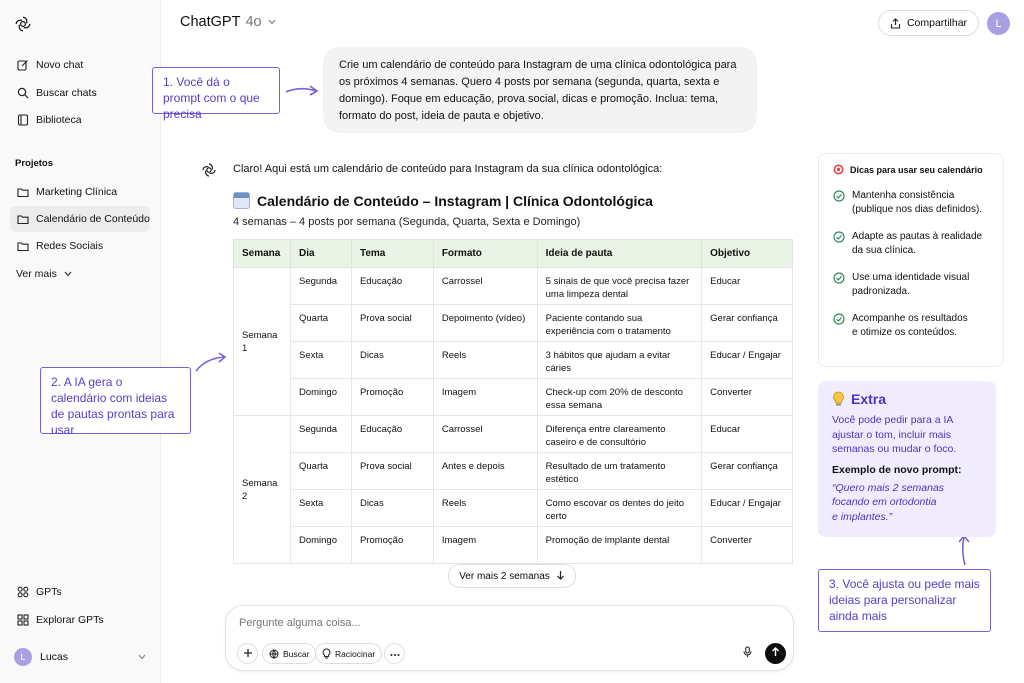  I want to click on table-cell: Imagem, so click(485, 397).